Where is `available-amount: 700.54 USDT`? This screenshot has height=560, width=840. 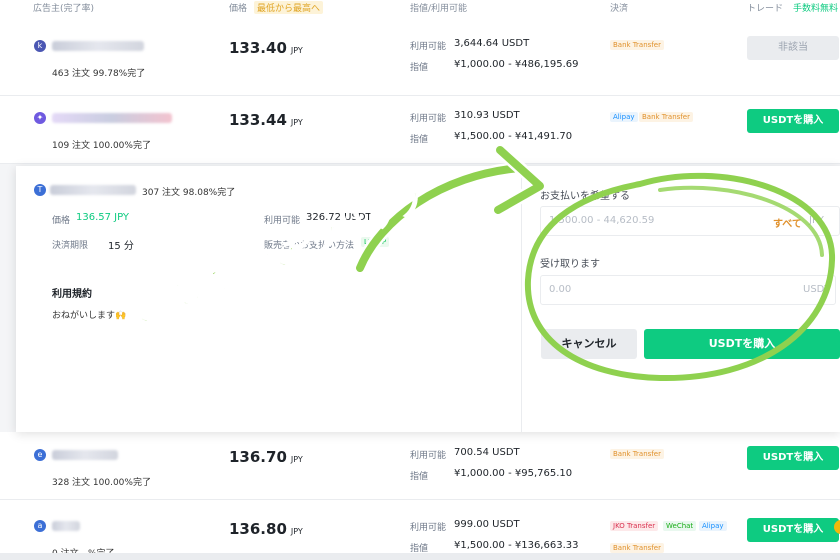
available-amount: 700.54 USDT is located at coordinates (487, 452).